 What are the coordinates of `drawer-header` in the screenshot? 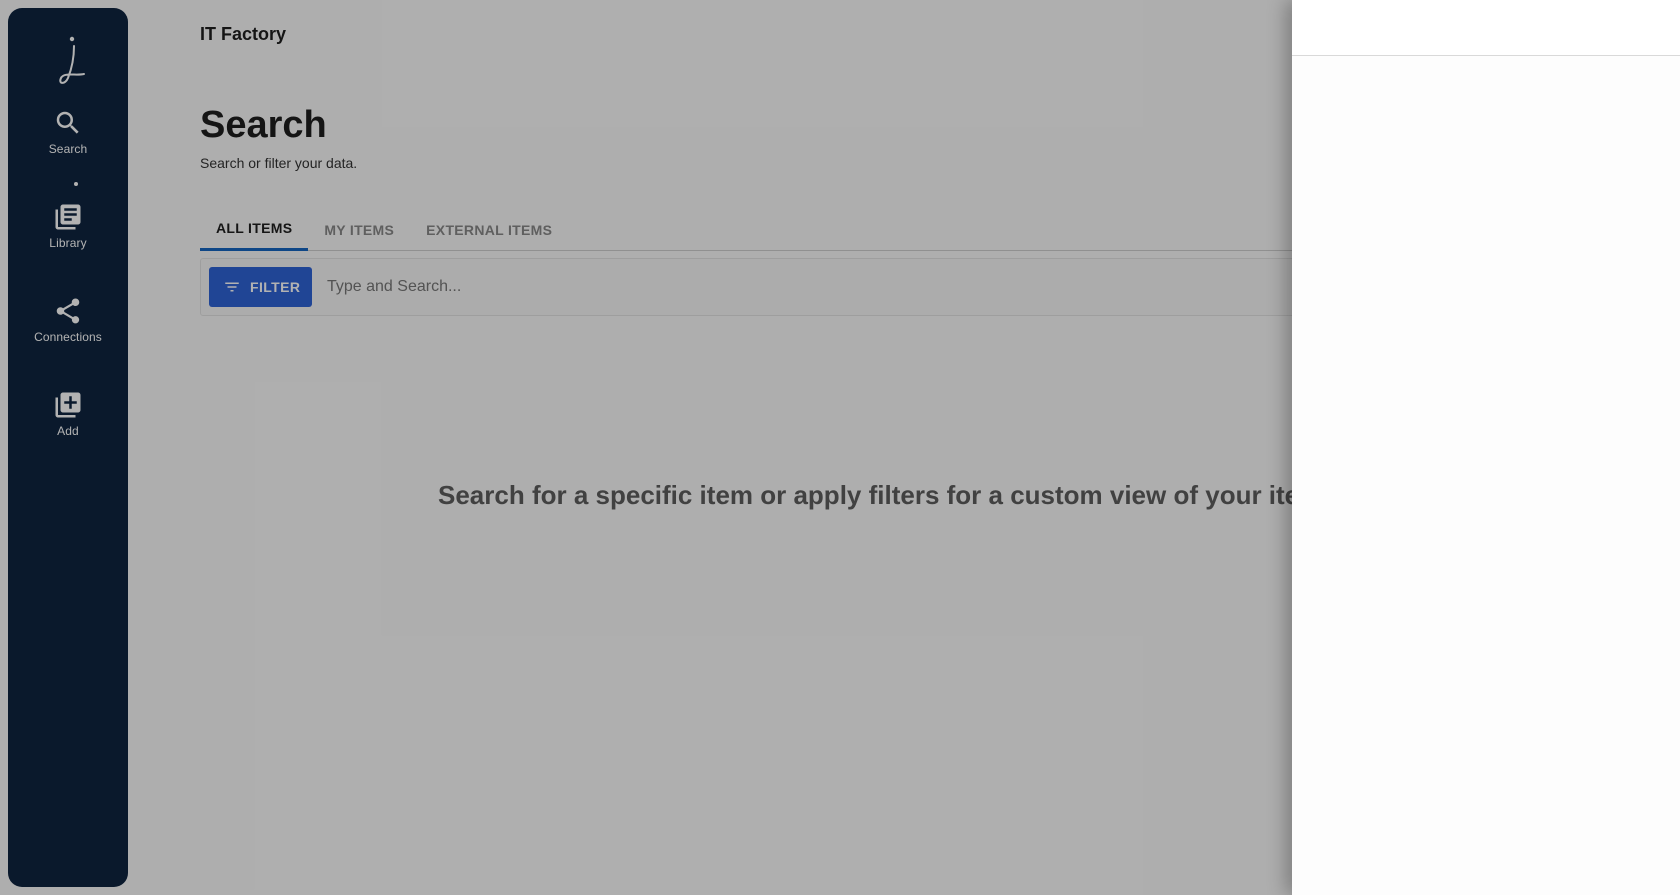 It's located at (1486, 28).